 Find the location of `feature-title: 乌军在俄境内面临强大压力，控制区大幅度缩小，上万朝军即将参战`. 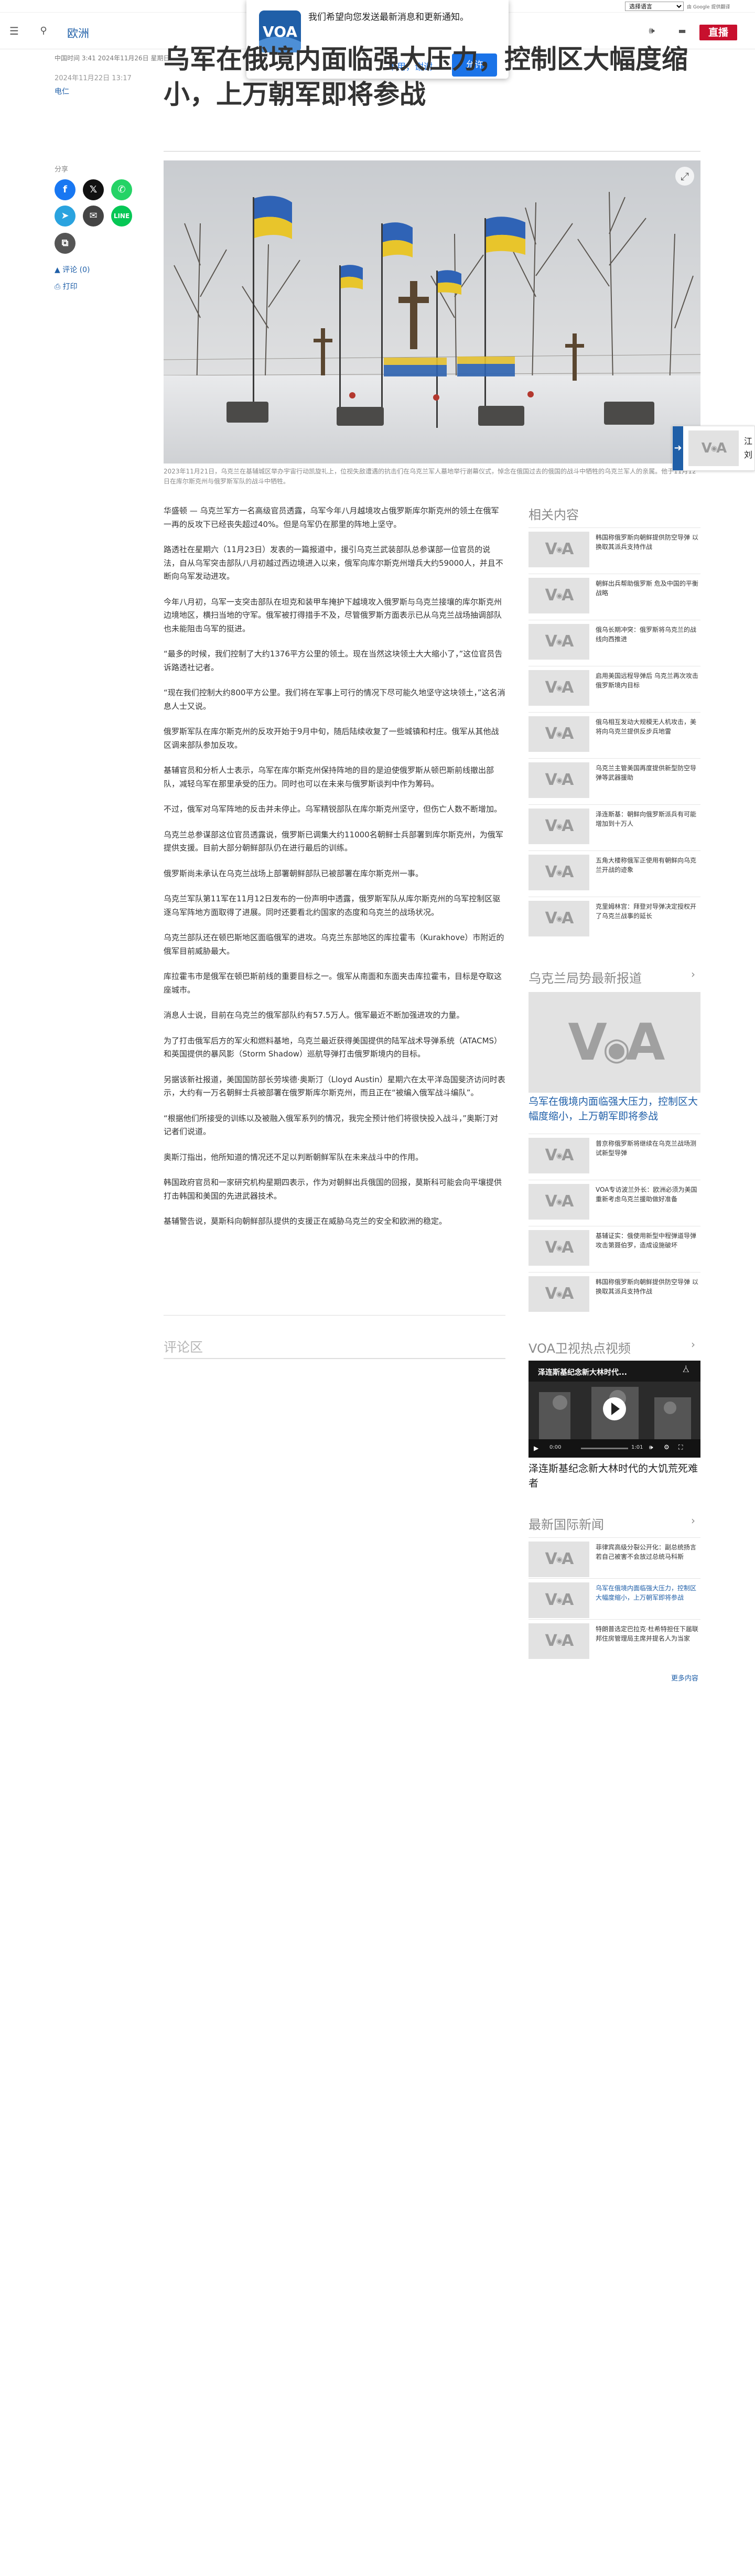

feature-title: 乌军在俄境内面临强大压力，控制区大幅度缩小，上万朝军即将参战 is located at coordinates (614, 1109).